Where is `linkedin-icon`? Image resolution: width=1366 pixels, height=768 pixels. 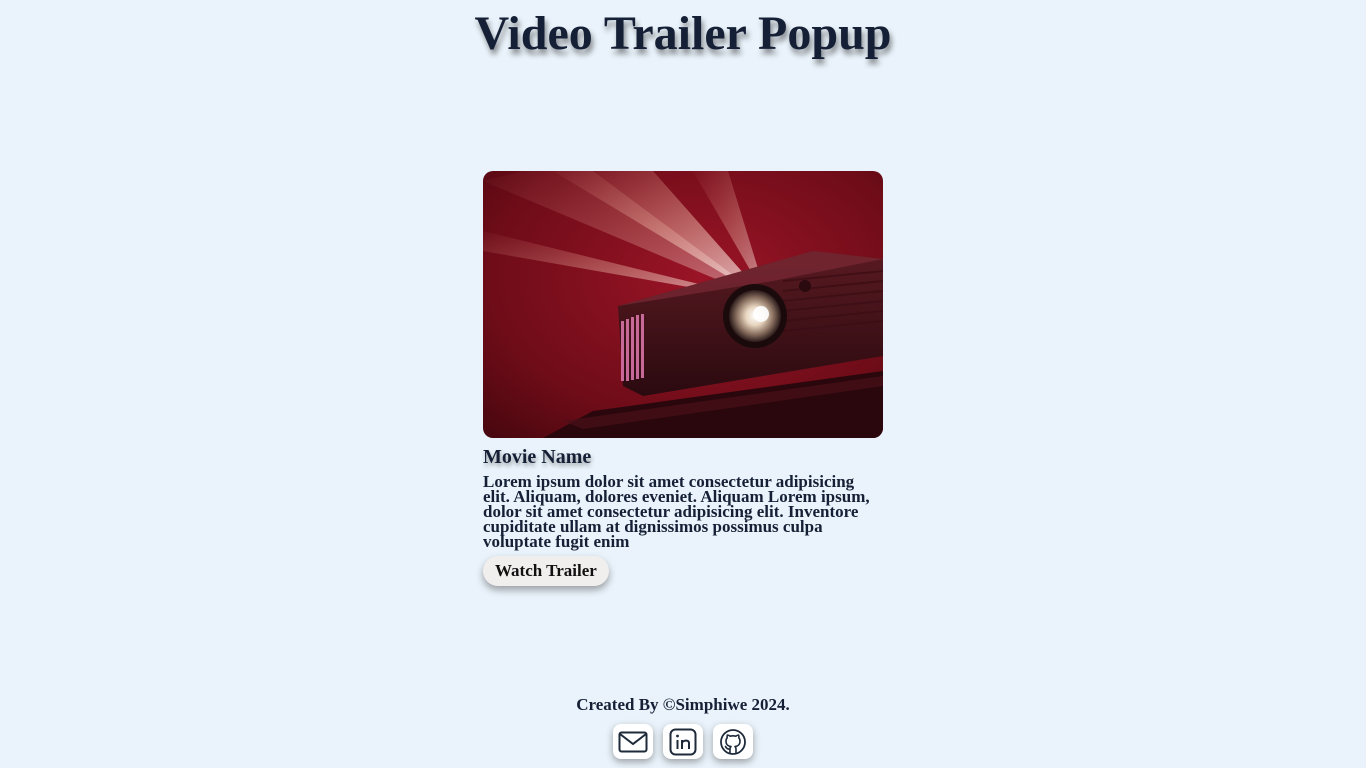 linkedin-icon is located at coordinates (683, 741).